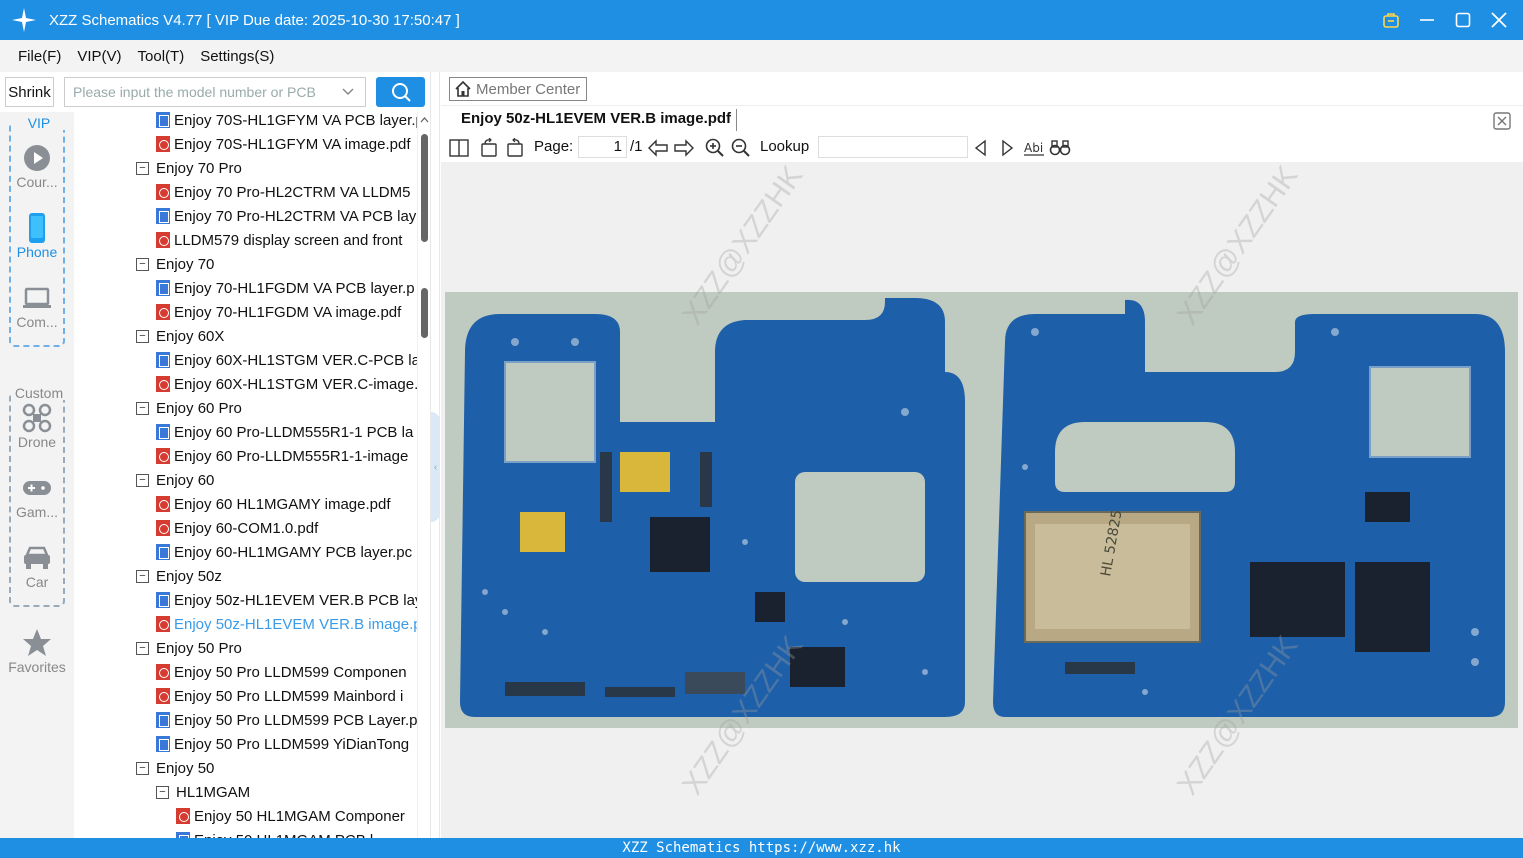 This screenshot has width=1523, height=858. I want to click on zoom-in-button, so click(715, 148).